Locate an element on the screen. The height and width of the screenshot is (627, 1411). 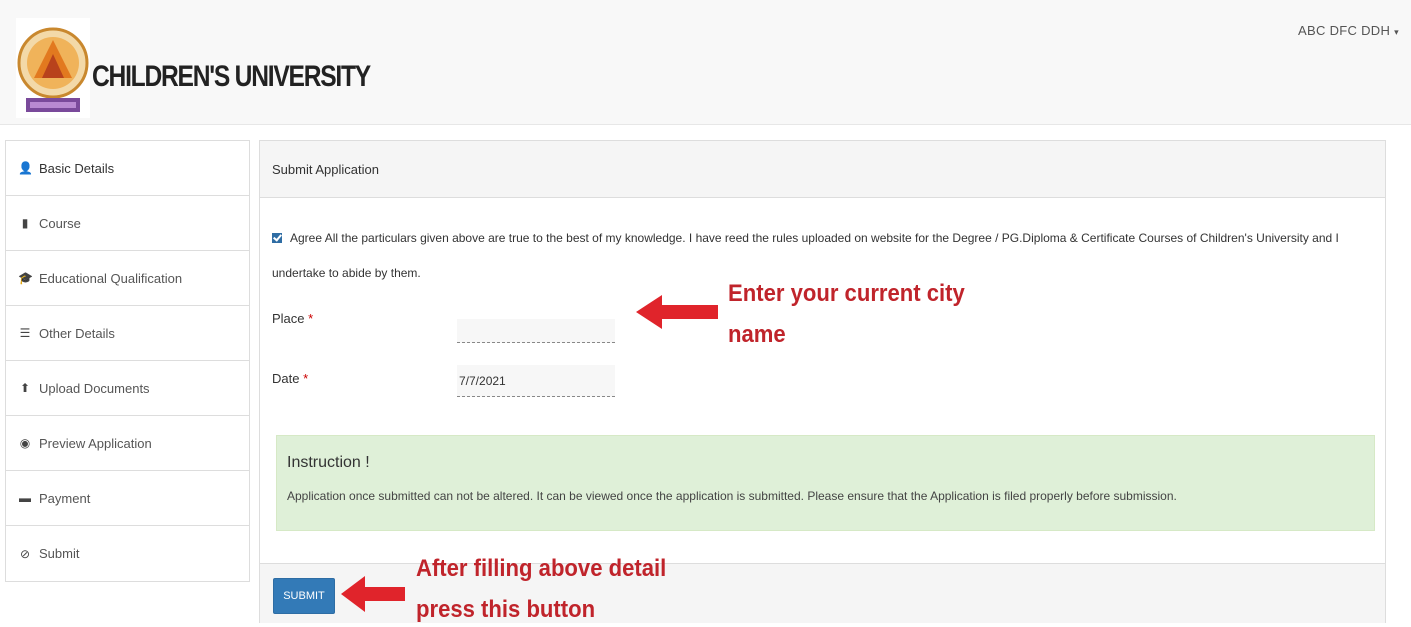
eye-icon: ◉ is located at coordinates (25, 443).